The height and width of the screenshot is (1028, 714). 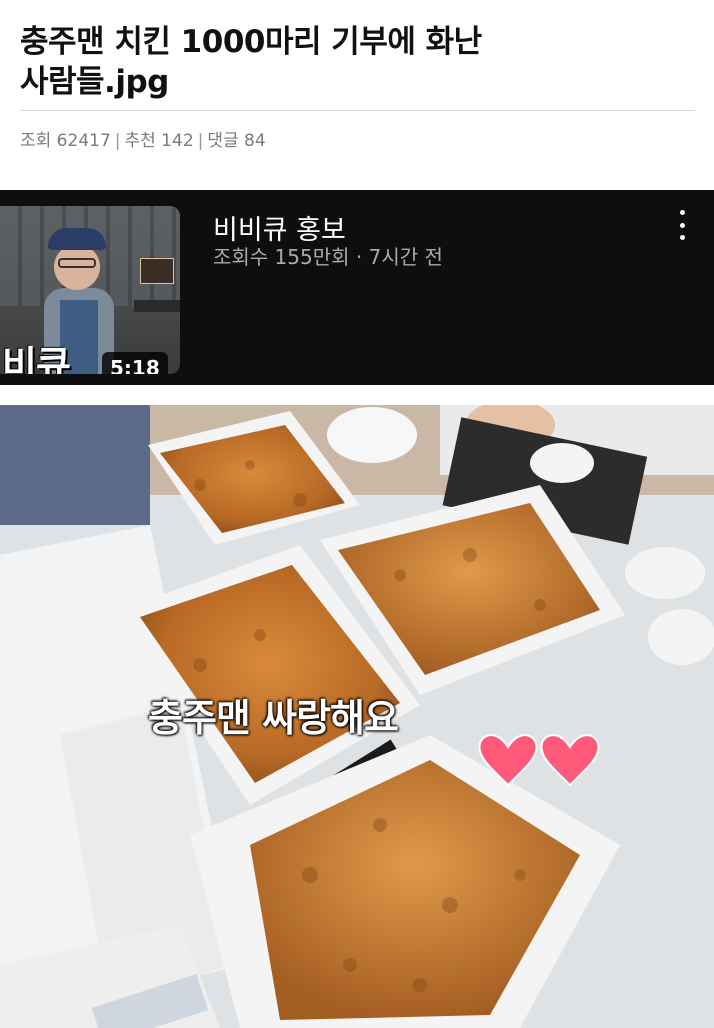 What do you see at coordinates (36, 358) in the screenshot?
I see `thumbnail-overlay-text: 비큐` at bounding box center [36, 358].